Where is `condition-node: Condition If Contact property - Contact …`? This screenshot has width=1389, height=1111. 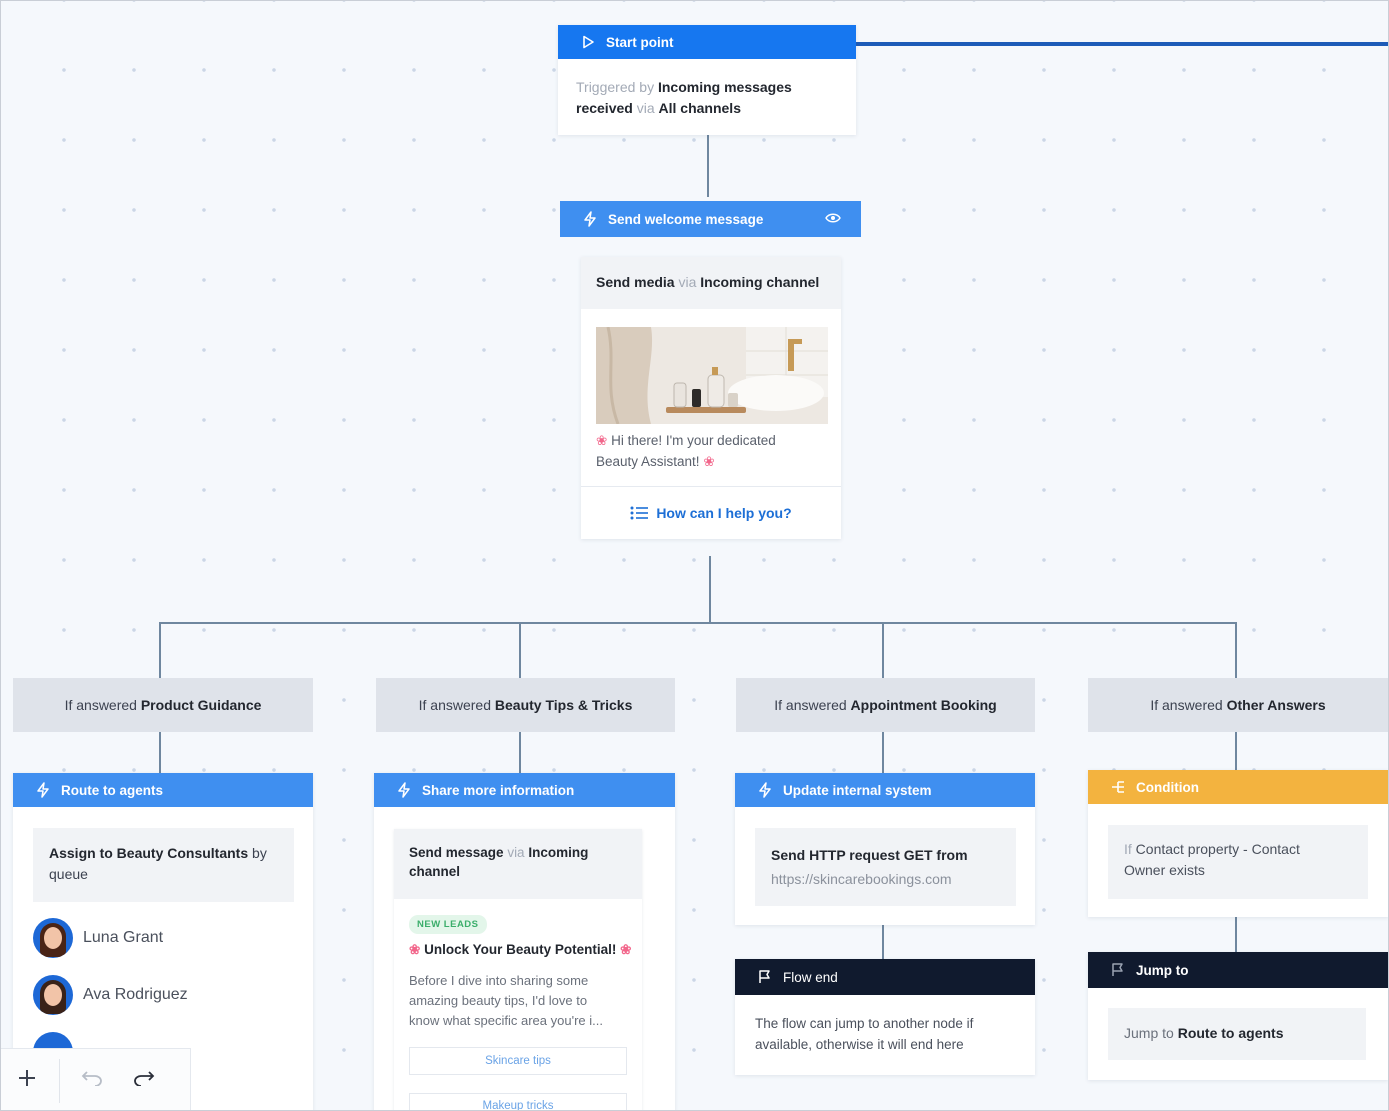 condition-node: Condition If Contact property - Contact … is located at coordinates (1238, 843).